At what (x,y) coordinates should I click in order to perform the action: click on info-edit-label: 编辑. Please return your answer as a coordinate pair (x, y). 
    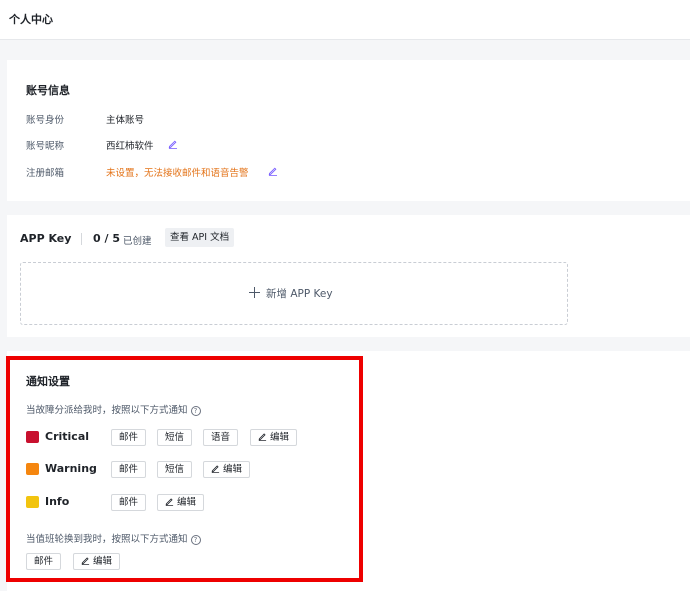
    Looking at the image, I should click on (187, 502).